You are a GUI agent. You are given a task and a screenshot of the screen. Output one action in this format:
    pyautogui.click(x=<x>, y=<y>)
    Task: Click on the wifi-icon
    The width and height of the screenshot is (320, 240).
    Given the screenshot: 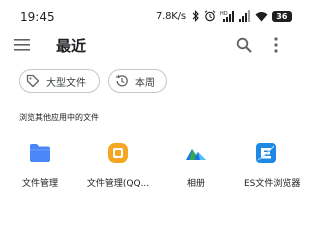 What is the action you would take?
    pyautogui.click(x=261, y=16)
    